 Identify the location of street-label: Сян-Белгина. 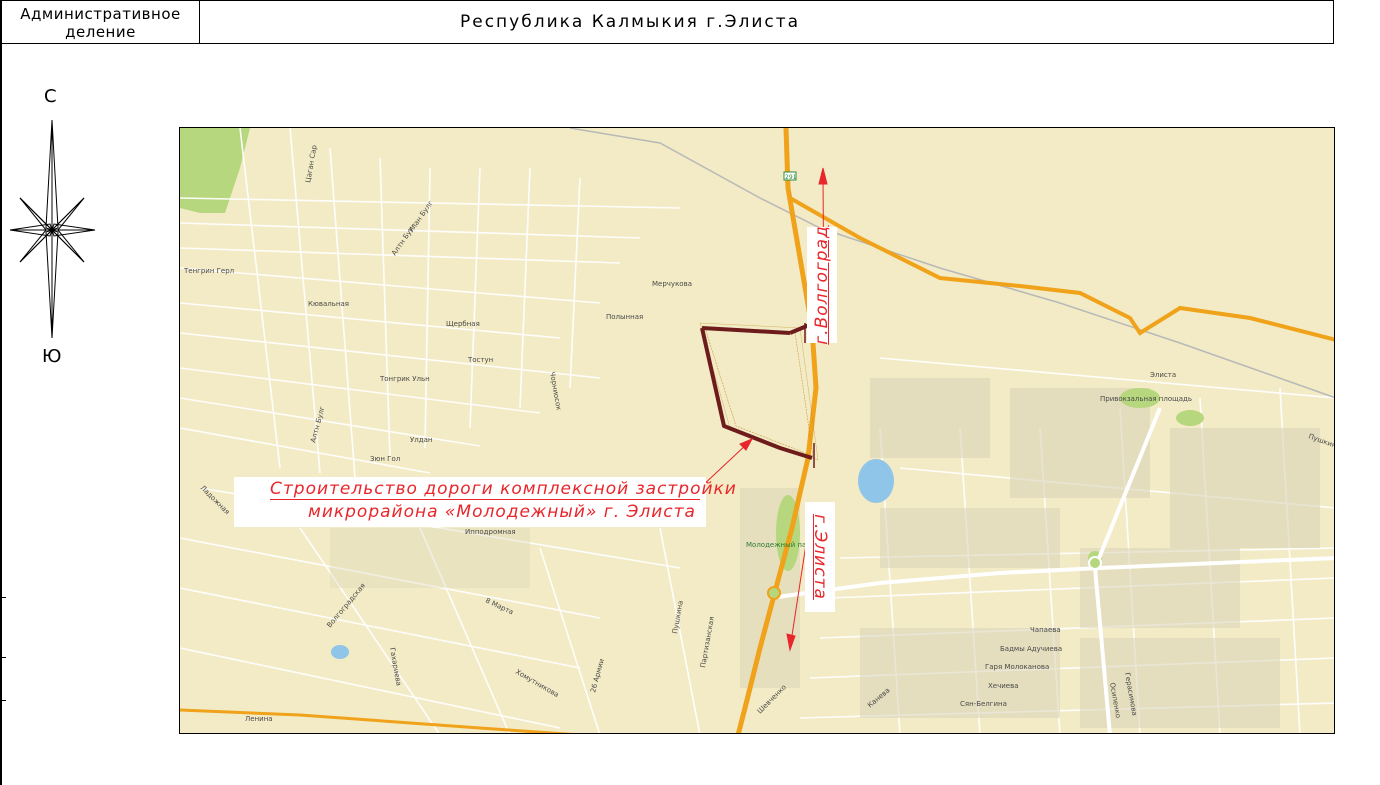
(983, 704).